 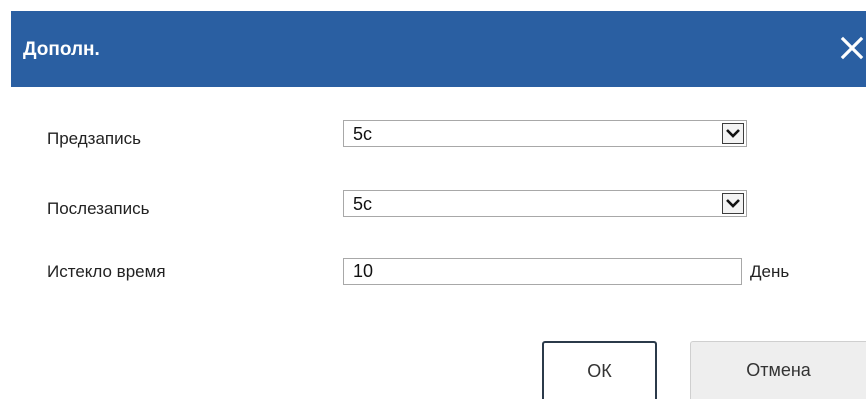 I want to click on expire-unit-label: День, so click(x=770, y=271).